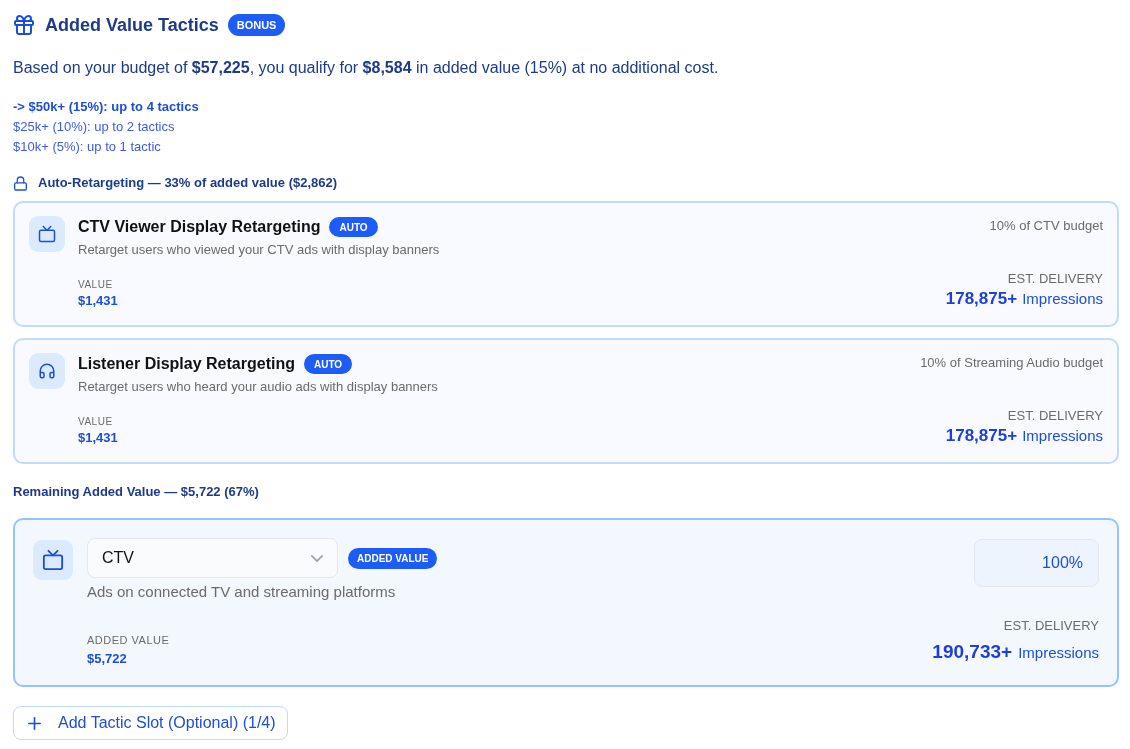  Describe the element at coordinates (199, 227) in the screenshot. I see `tactic-title: CTV Viewer Display Retargeting` at that location.